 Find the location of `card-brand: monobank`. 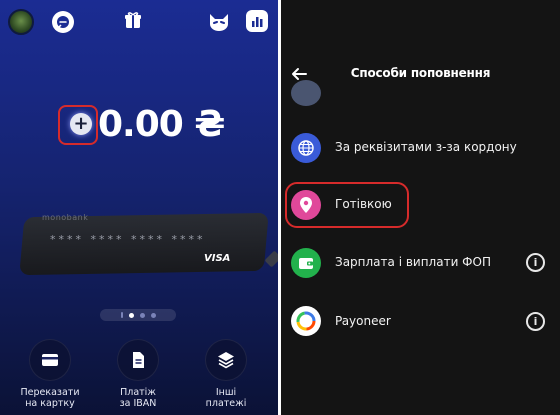

card-brand: monobank is located at coordinates (65, 217).